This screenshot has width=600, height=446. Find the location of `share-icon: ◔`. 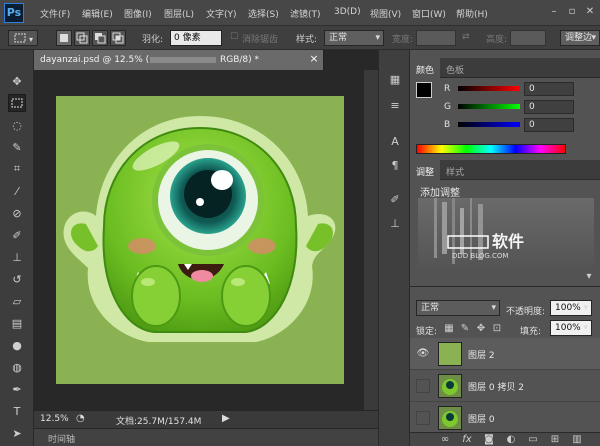

share-icon: ◔ is located at coordinates (82, 419).